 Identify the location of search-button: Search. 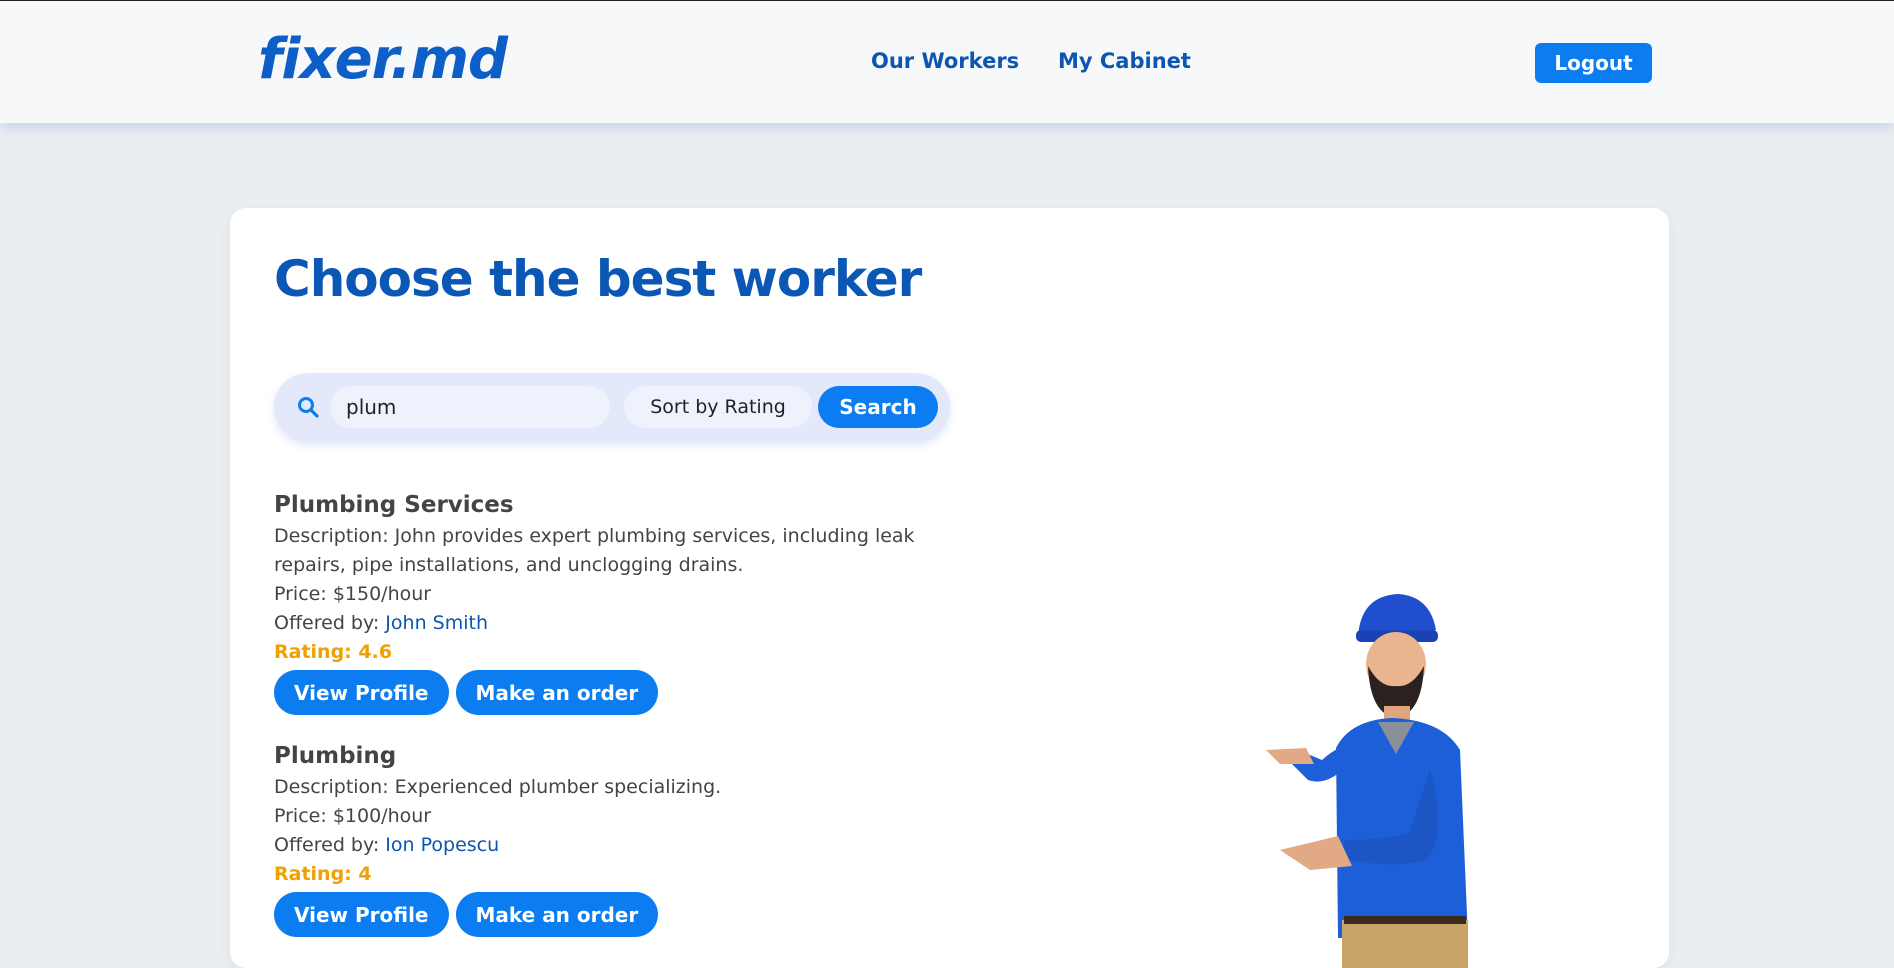
(878, 407).